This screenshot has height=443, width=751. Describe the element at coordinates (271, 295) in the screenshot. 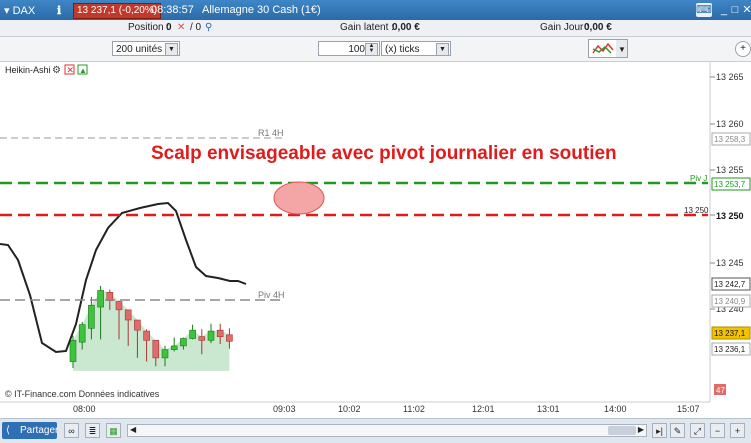

I see `piv-4h-label: Piv 4H` at that location.